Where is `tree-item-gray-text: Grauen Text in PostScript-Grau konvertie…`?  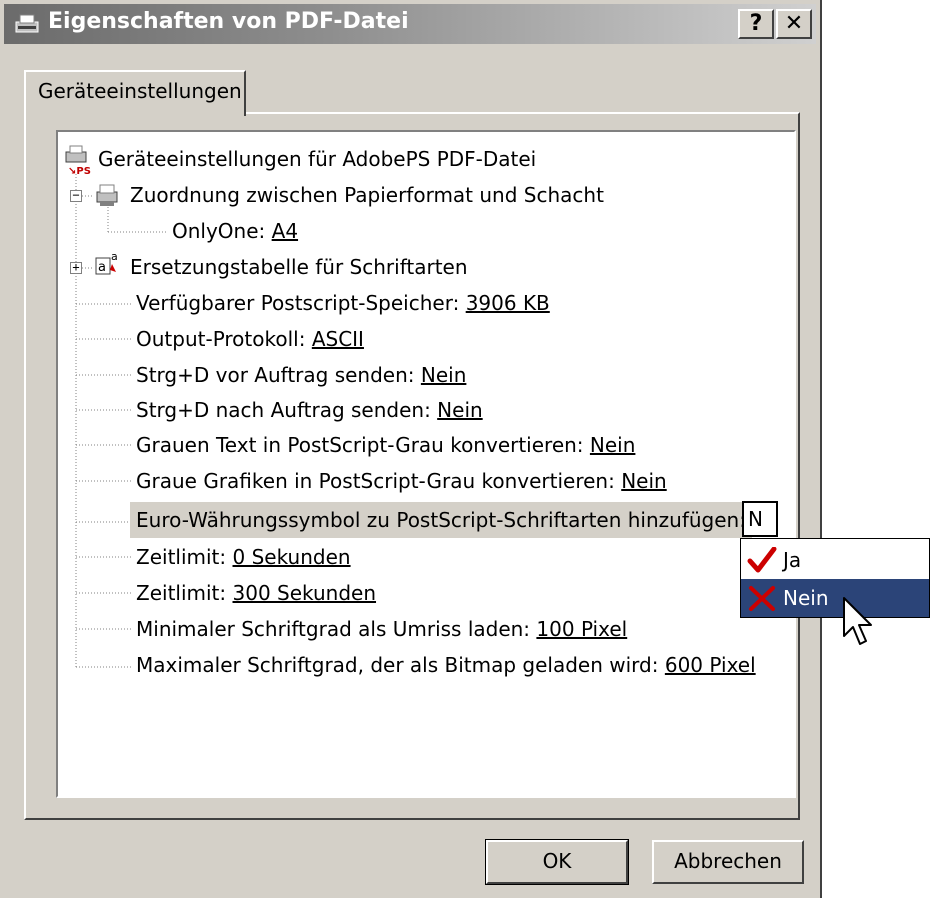 tree-item-gray-text: Grauen Text in PostScript-Grau konvertie… is located at coordinates (385, 445).